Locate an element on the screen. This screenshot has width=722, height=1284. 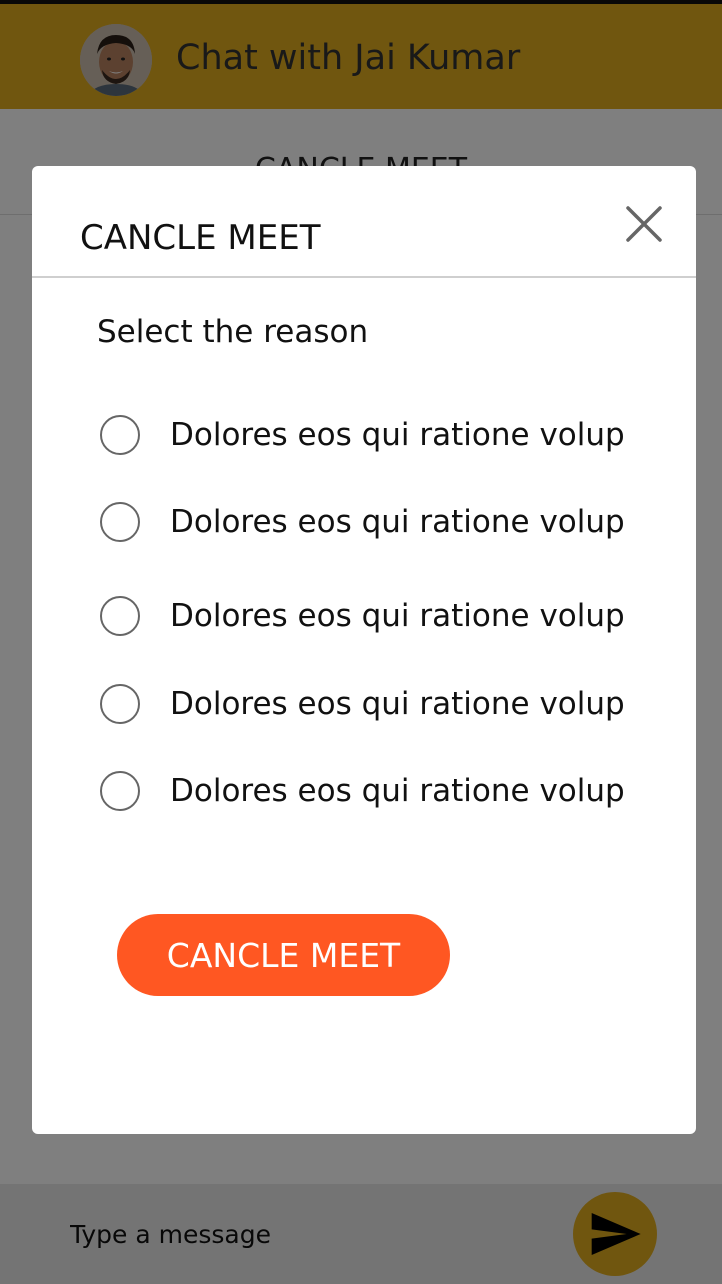
close-button is located at coordinates (644, 224).